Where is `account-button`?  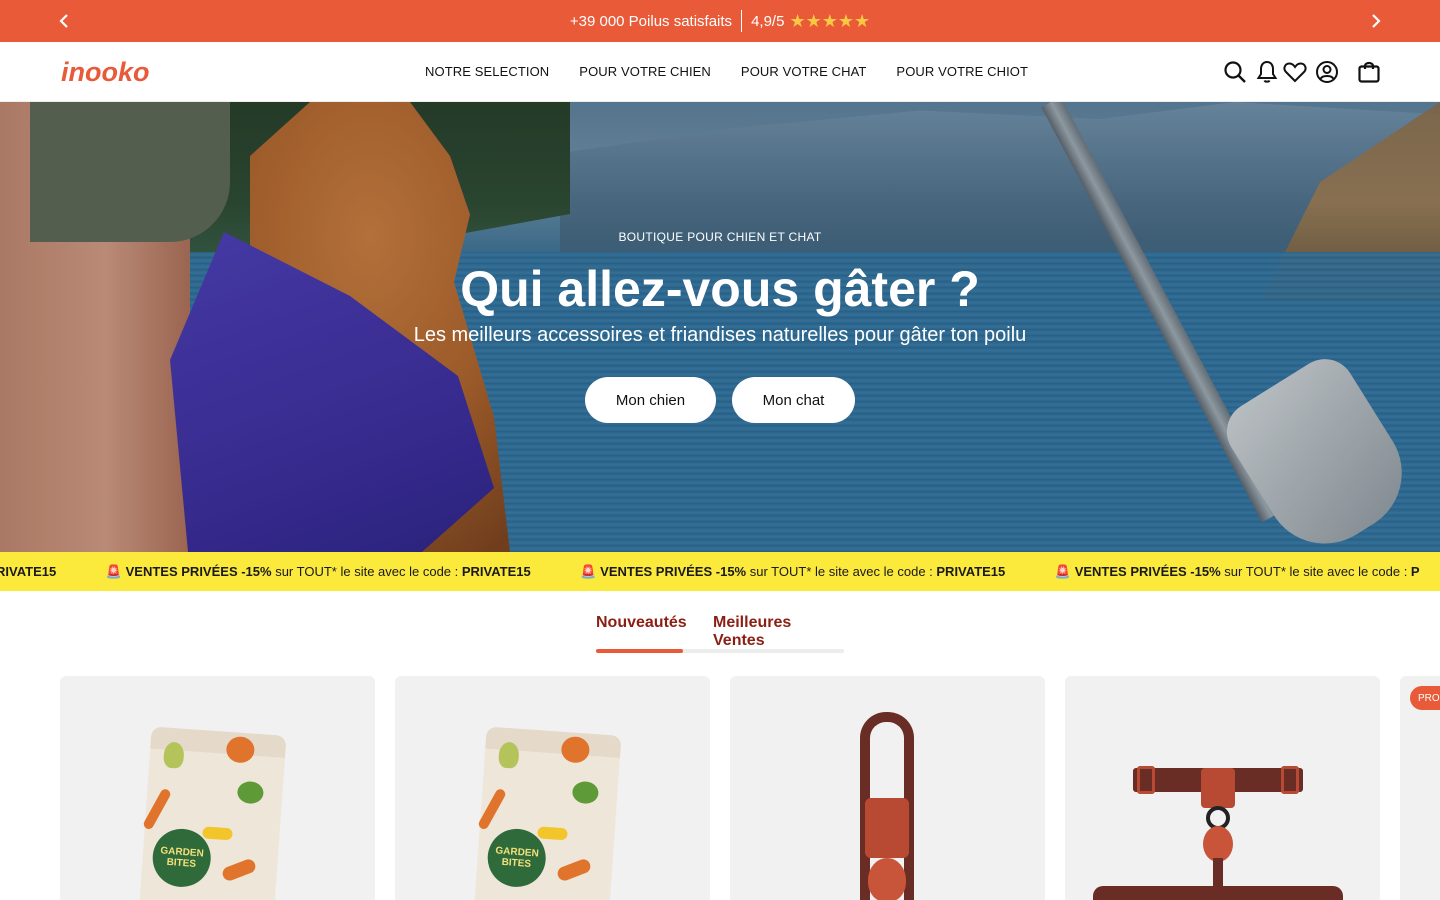 account-button is located at coordinates (1327, 72).